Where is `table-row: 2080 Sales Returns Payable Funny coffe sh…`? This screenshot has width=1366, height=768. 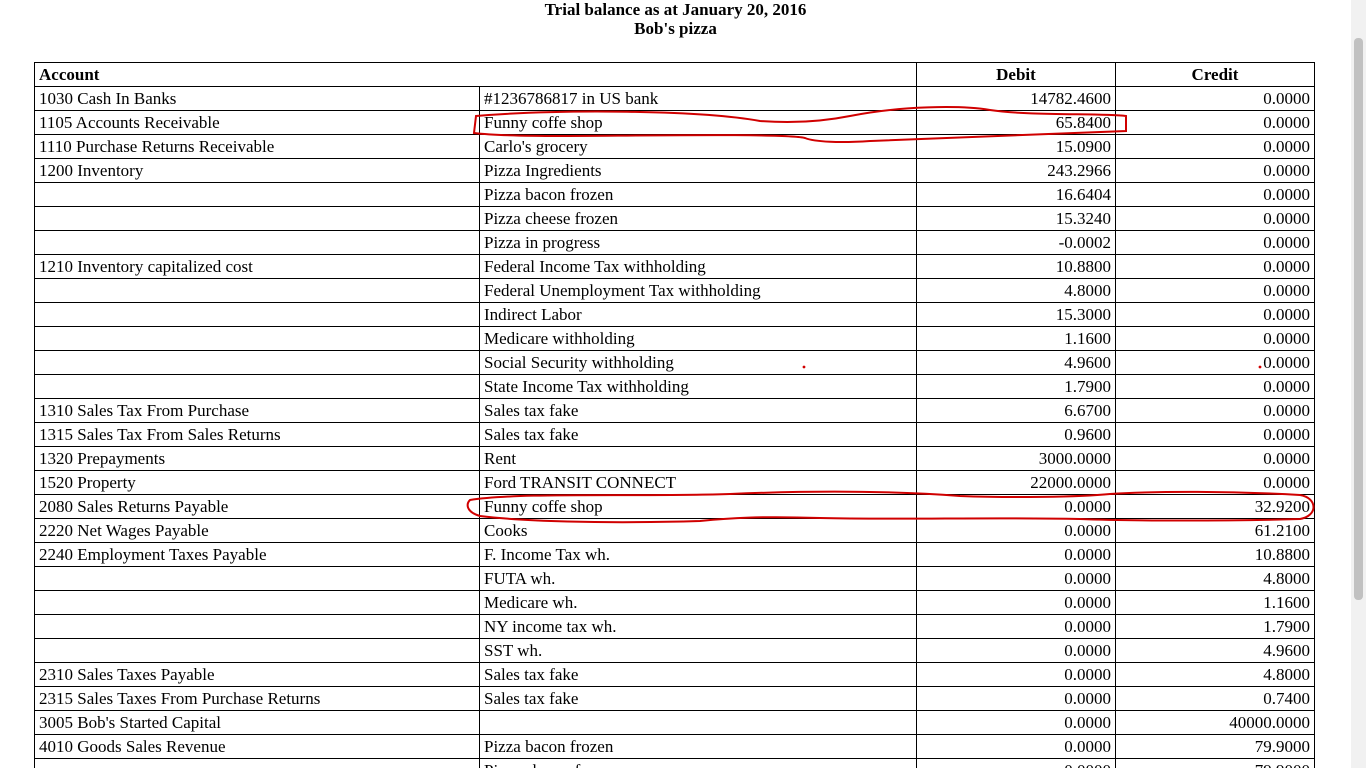
table-row: 2080 Sales Returns Payable Funny coffe sh… is located at coordinates (674, 506).